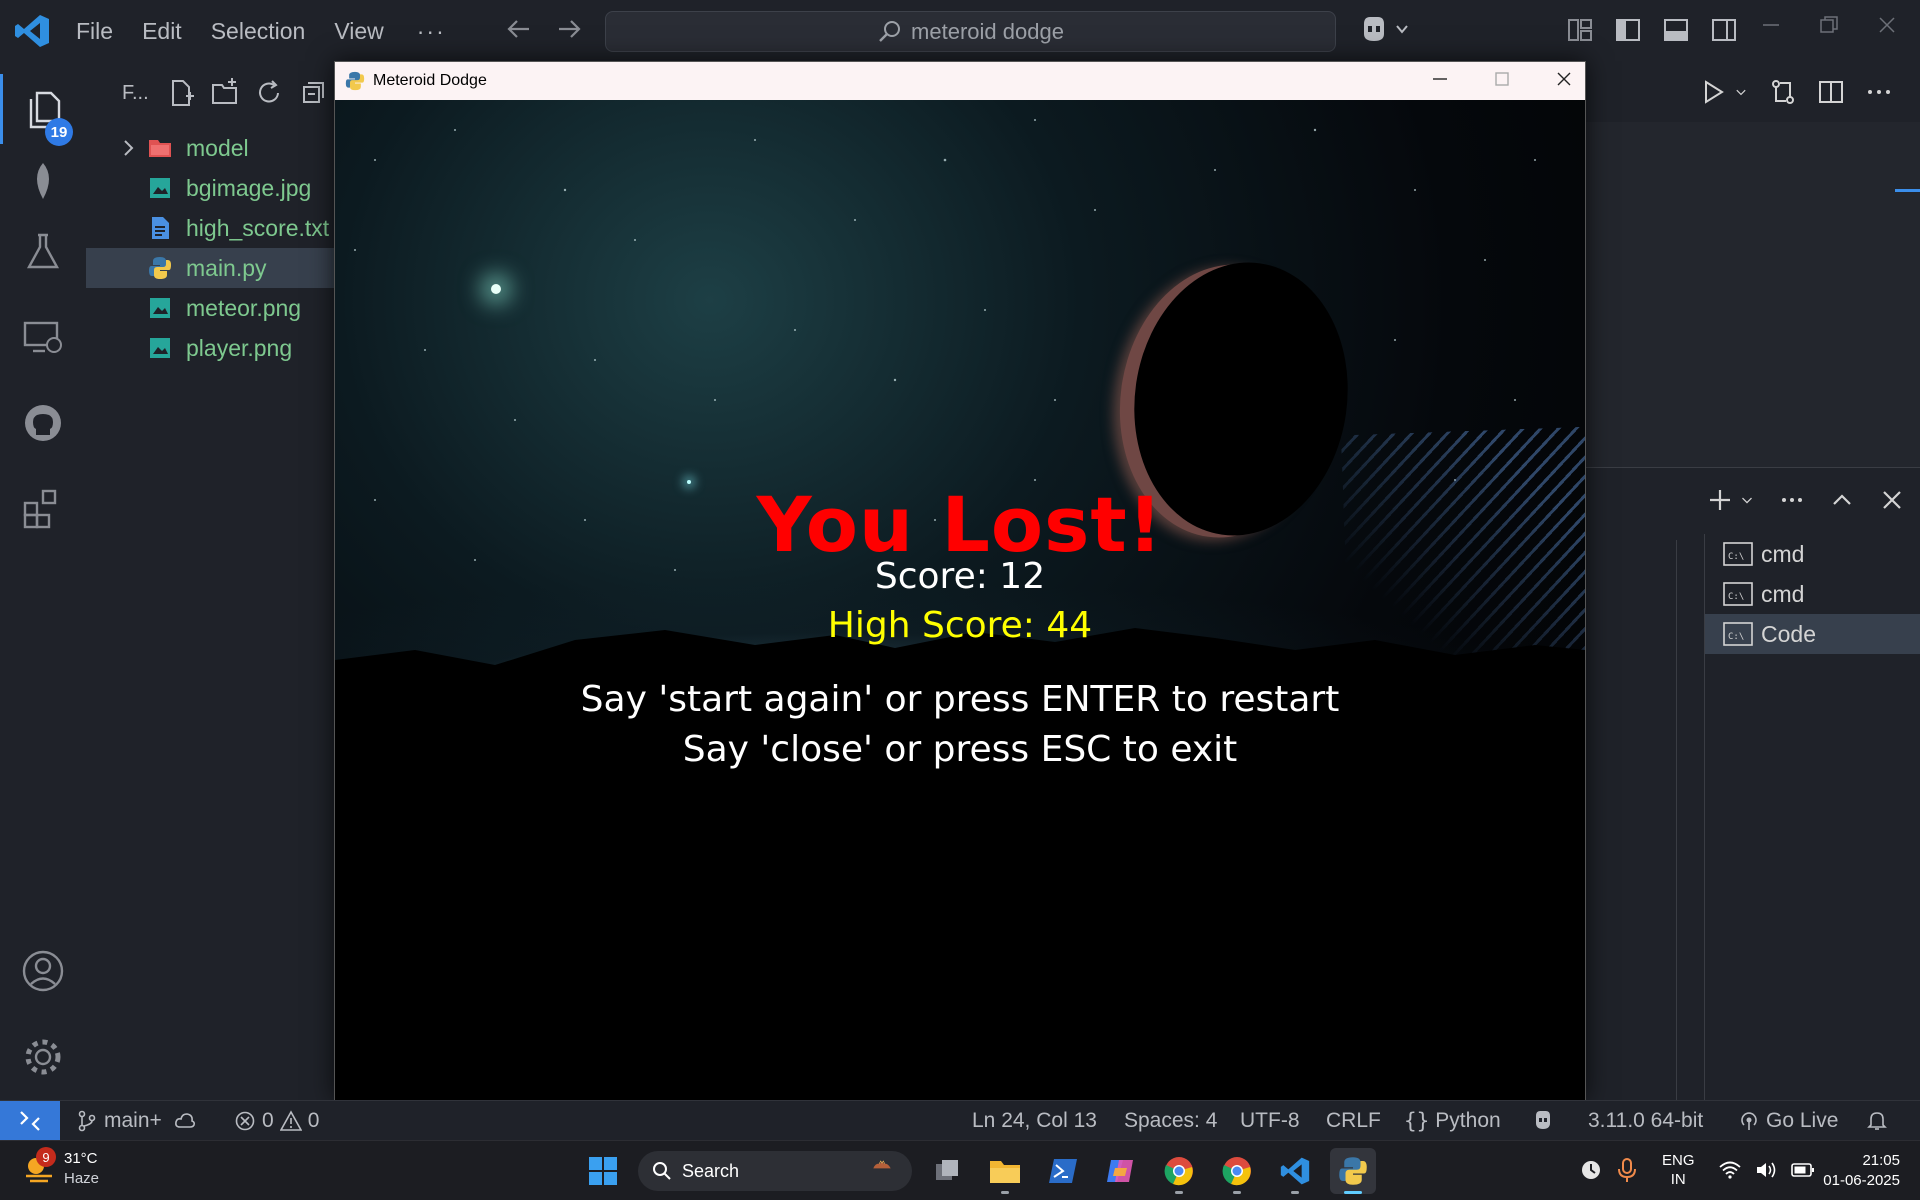 This screenshot has width=1920, height=1200. Describe the element at coordinates (355, 81) in the screenshot. I see `pygame-icon` at that location.